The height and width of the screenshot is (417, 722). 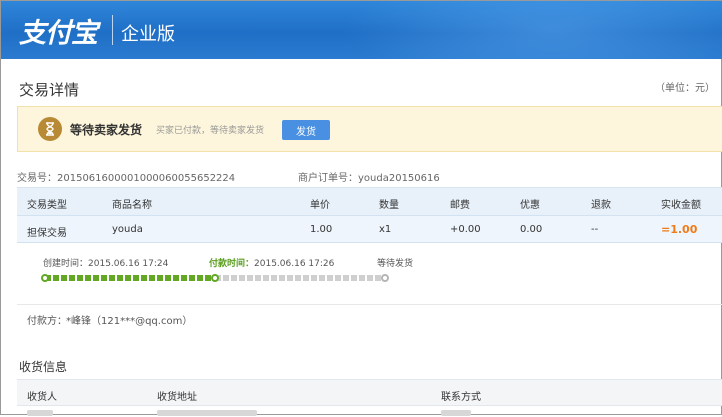 What do you see at coordinates (321, 229) in the screenshot?
I see `cell-price: 1.00` at bounding box center [321, 229].